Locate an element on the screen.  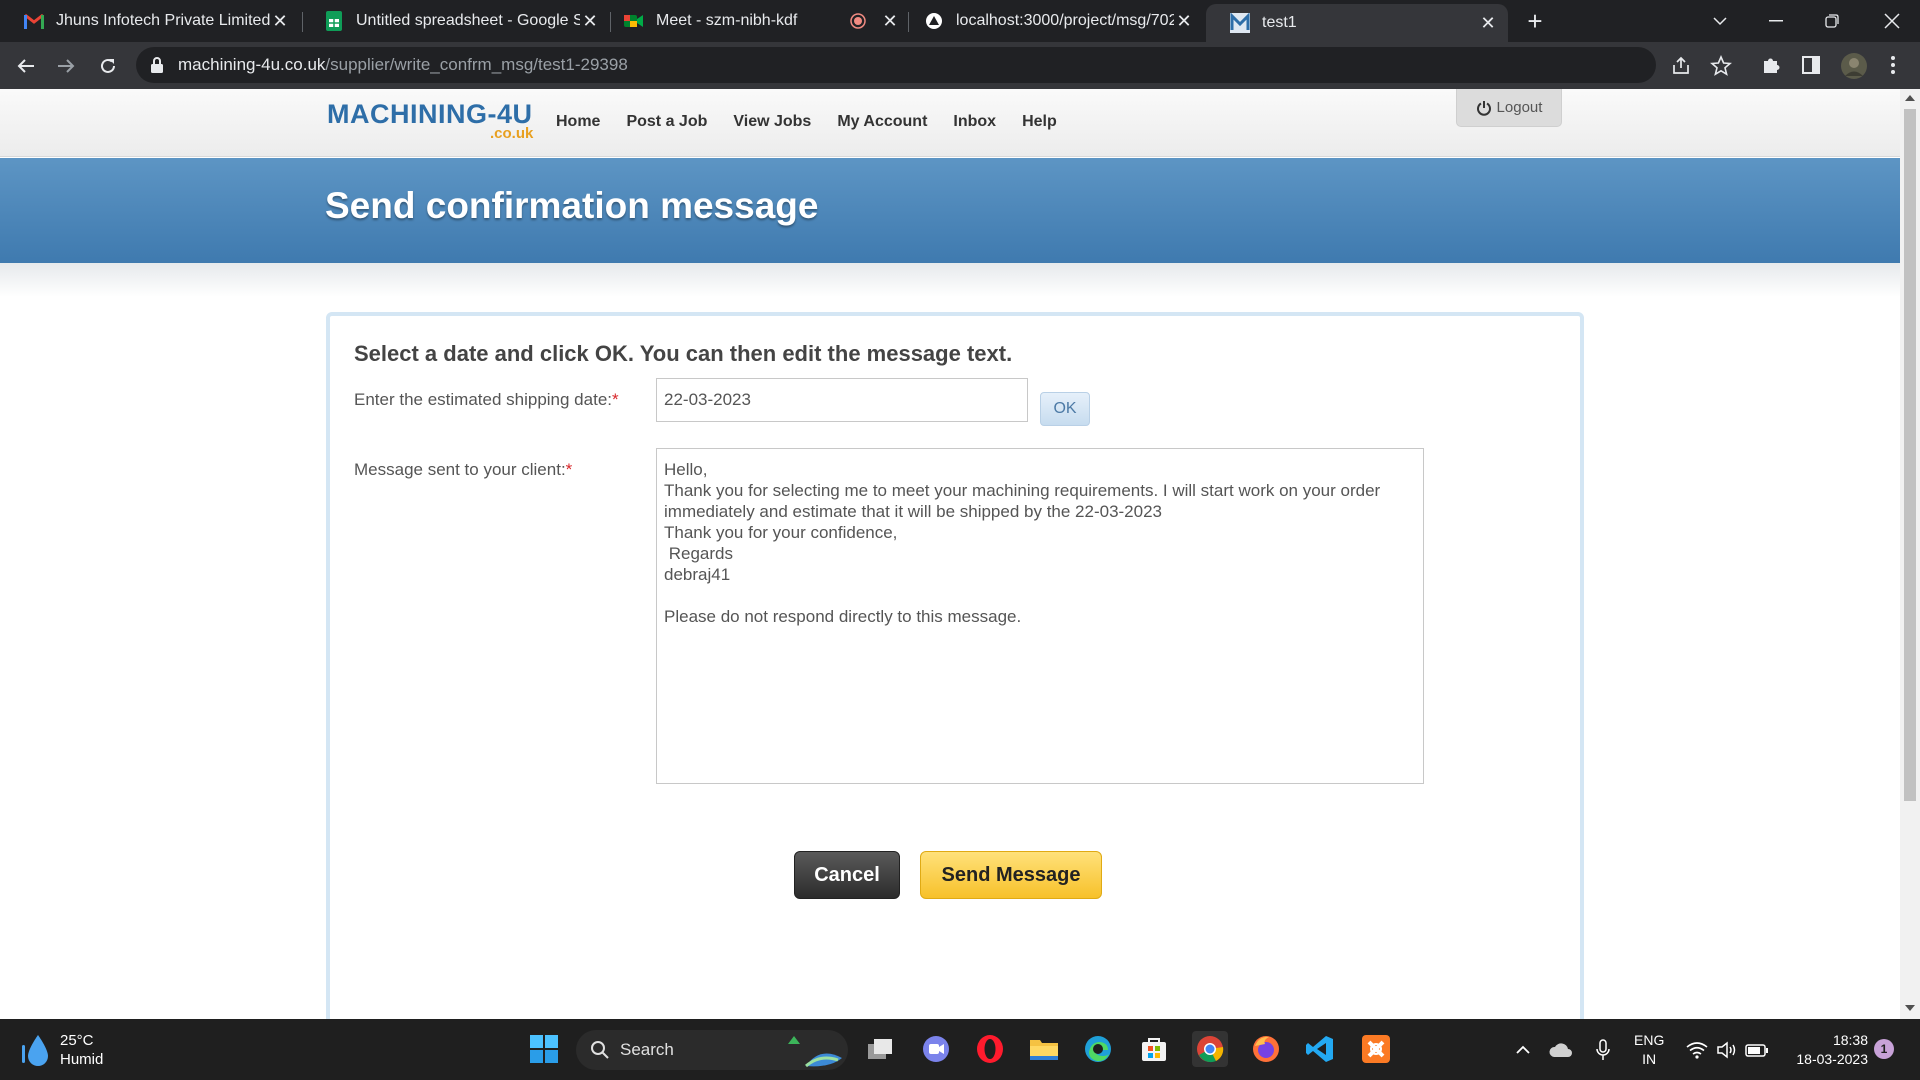
page-scrollbar is located at coordinates (1910, 554).